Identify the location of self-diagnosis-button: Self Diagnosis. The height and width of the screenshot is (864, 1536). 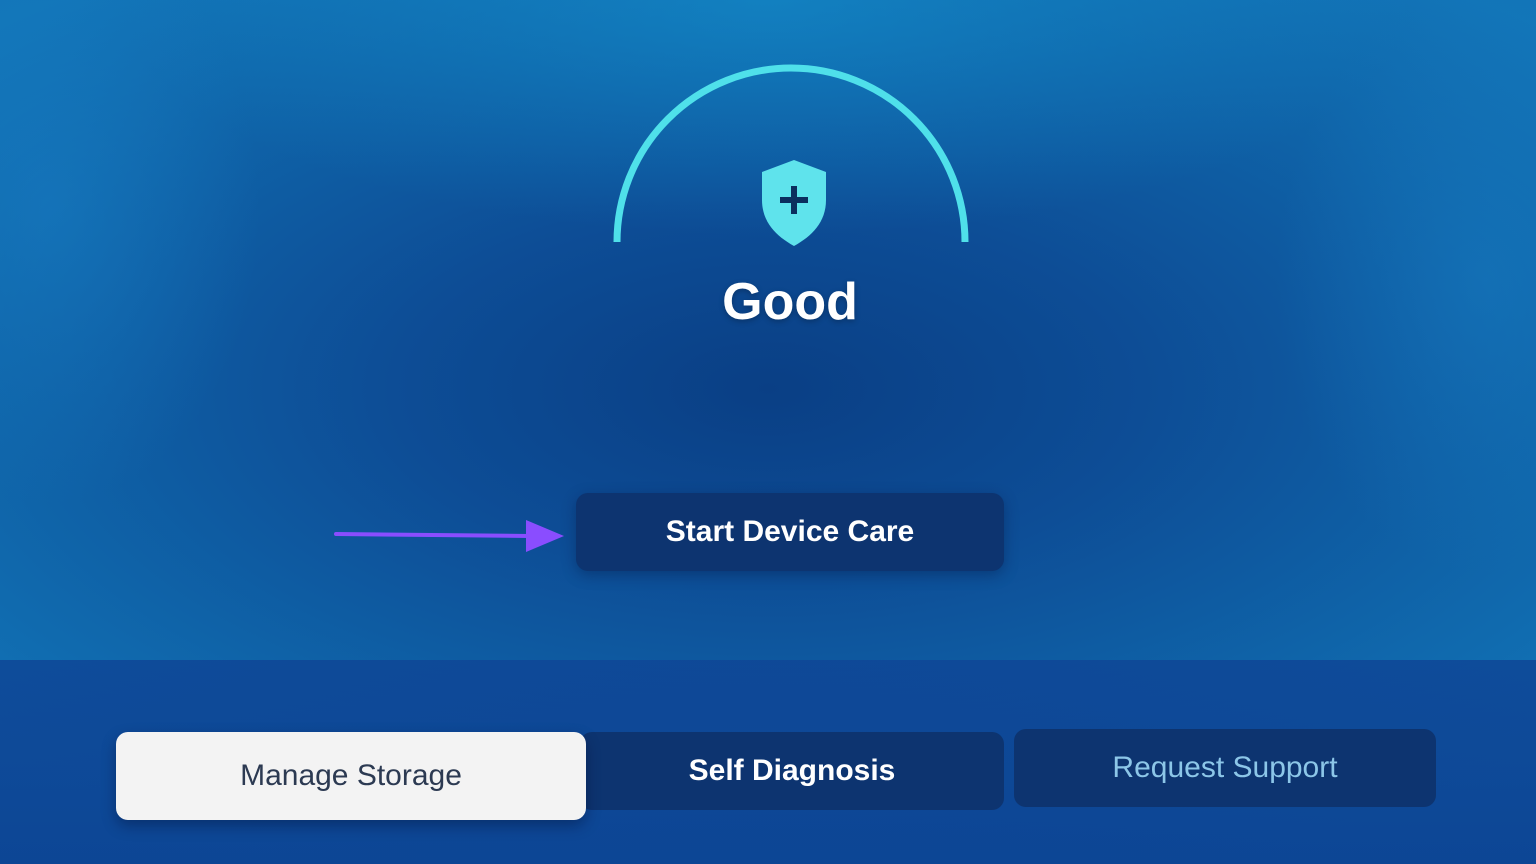
(792, 771).